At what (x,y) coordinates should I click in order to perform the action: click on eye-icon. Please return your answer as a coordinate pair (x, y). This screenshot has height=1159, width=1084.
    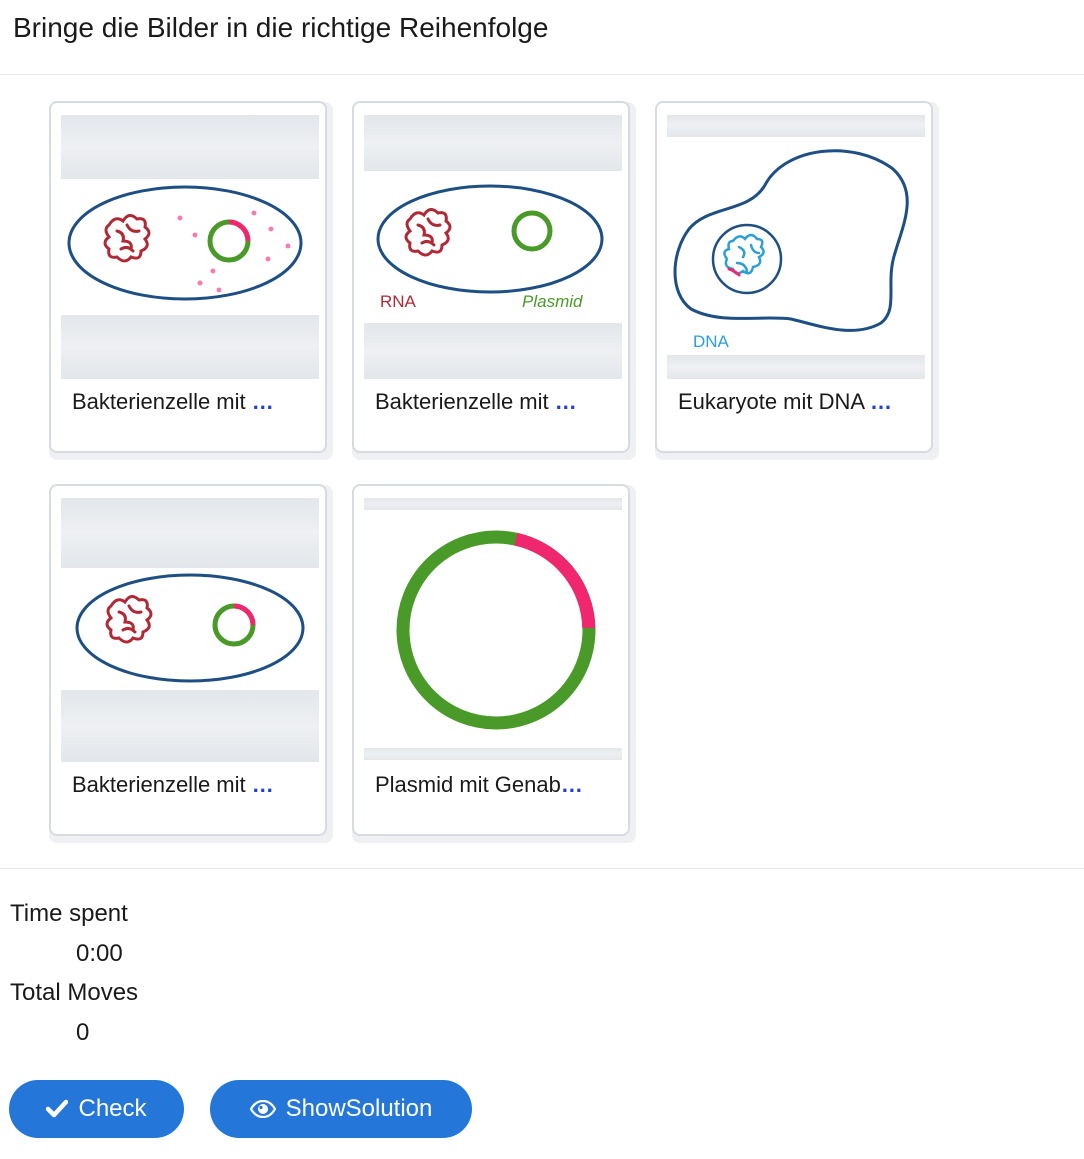
    Looking at the image, I should click on (262, 1109).